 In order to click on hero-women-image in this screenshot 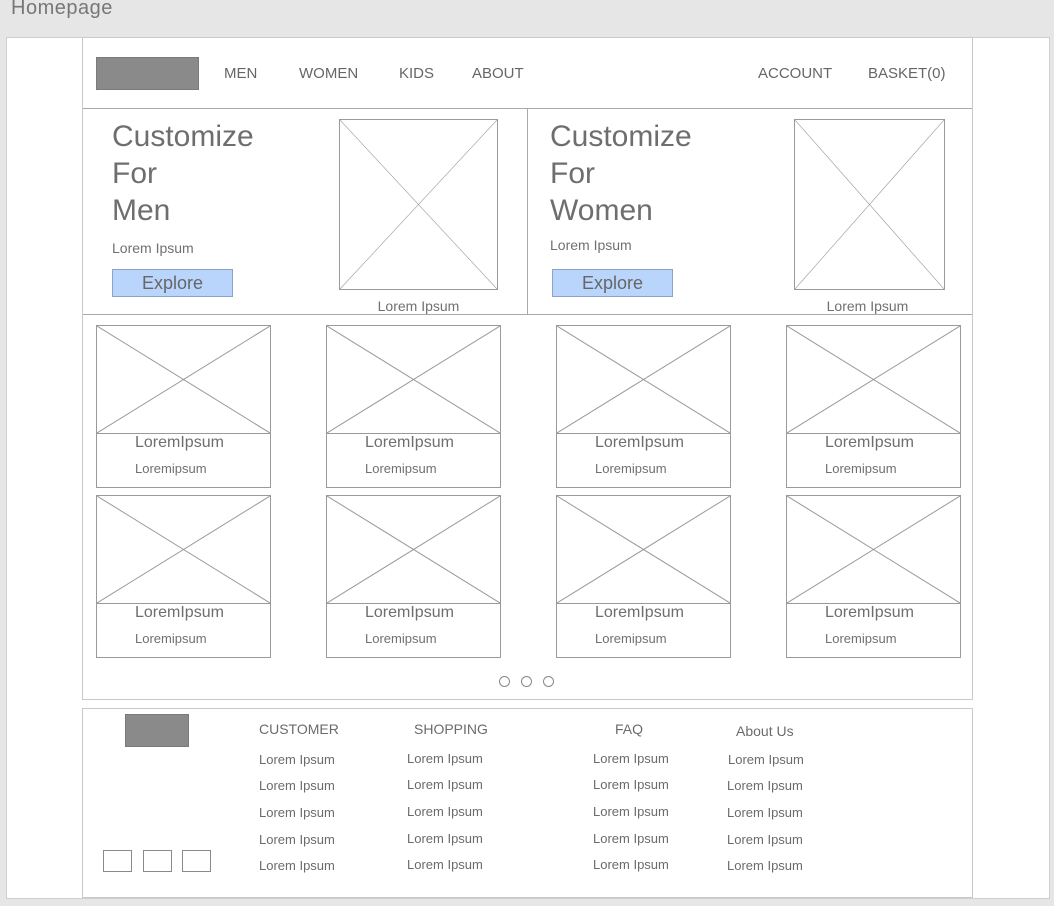, I will do `click(869, 204)`.